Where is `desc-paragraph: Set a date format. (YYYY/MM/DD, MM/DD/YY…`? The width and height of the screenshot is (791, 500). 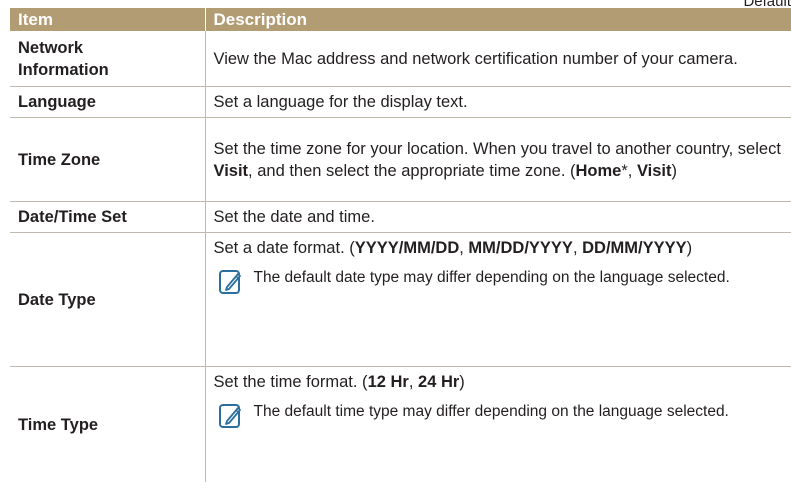
desc-paragraph: Set a date format. (YYYY/MM/DD, MM/DD/YY… is located at coordinates (499, 248).